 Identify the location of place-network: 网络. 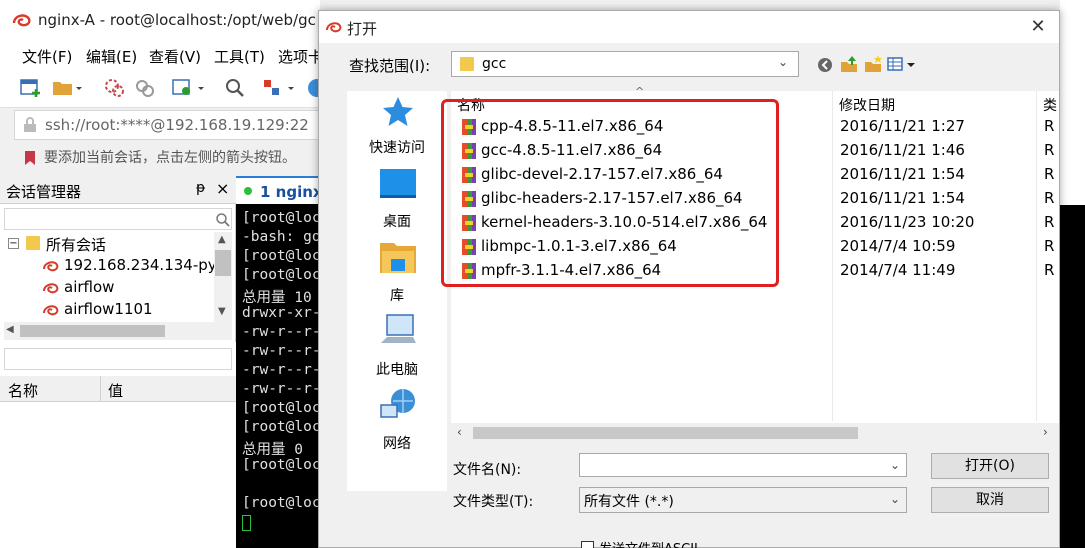
(397, 423).